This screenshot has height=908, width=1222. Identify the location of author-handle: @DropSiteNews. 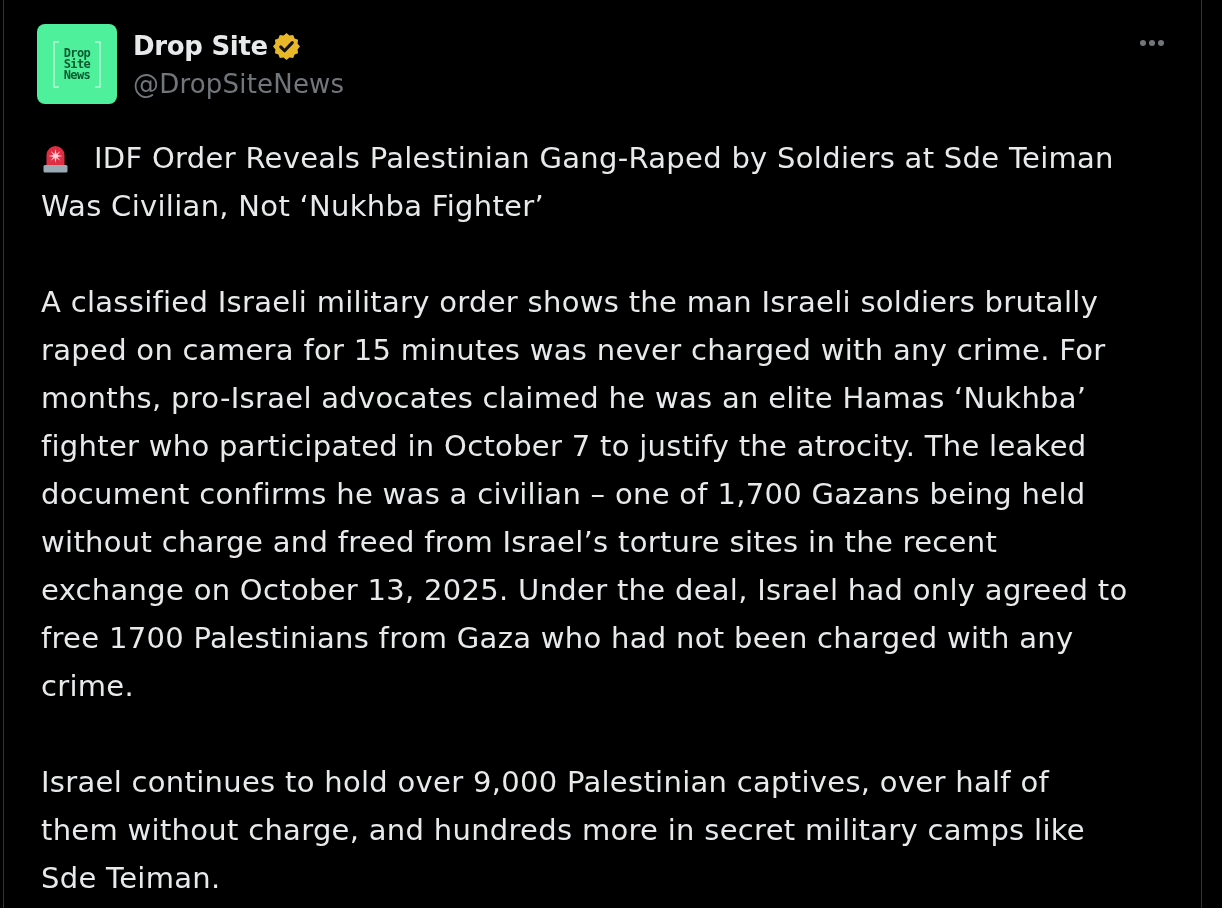
(239, 84).